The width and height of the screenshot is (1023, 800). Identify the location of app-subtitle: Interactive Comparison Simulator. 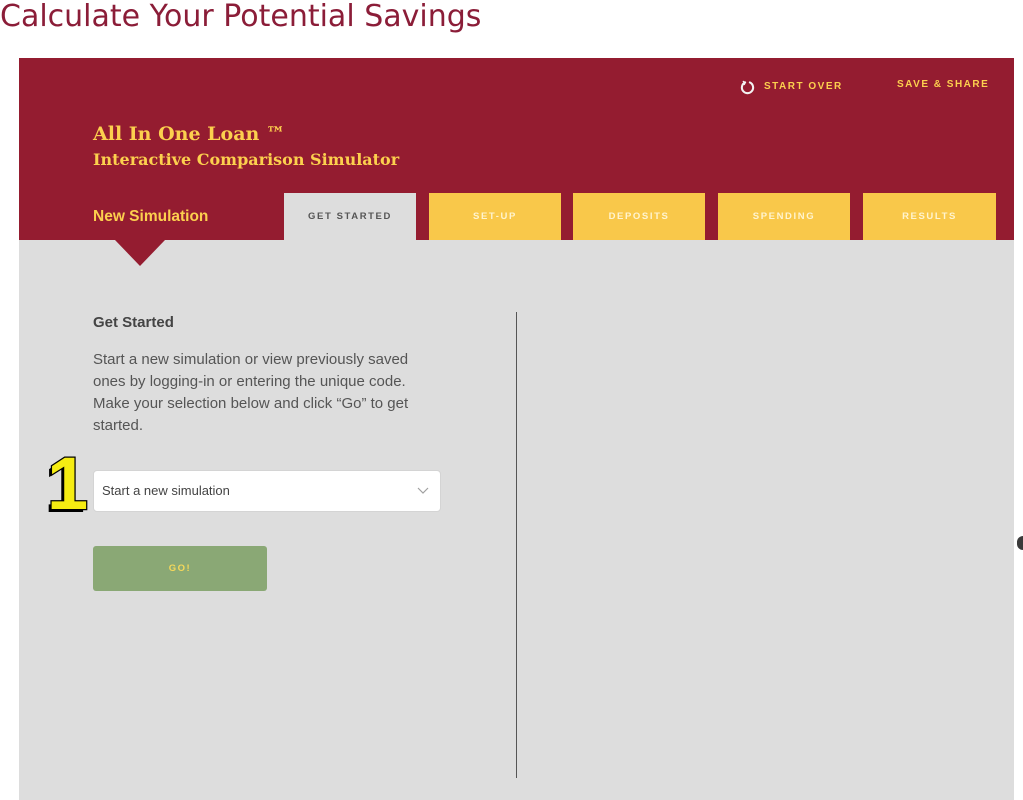
(246, 159).